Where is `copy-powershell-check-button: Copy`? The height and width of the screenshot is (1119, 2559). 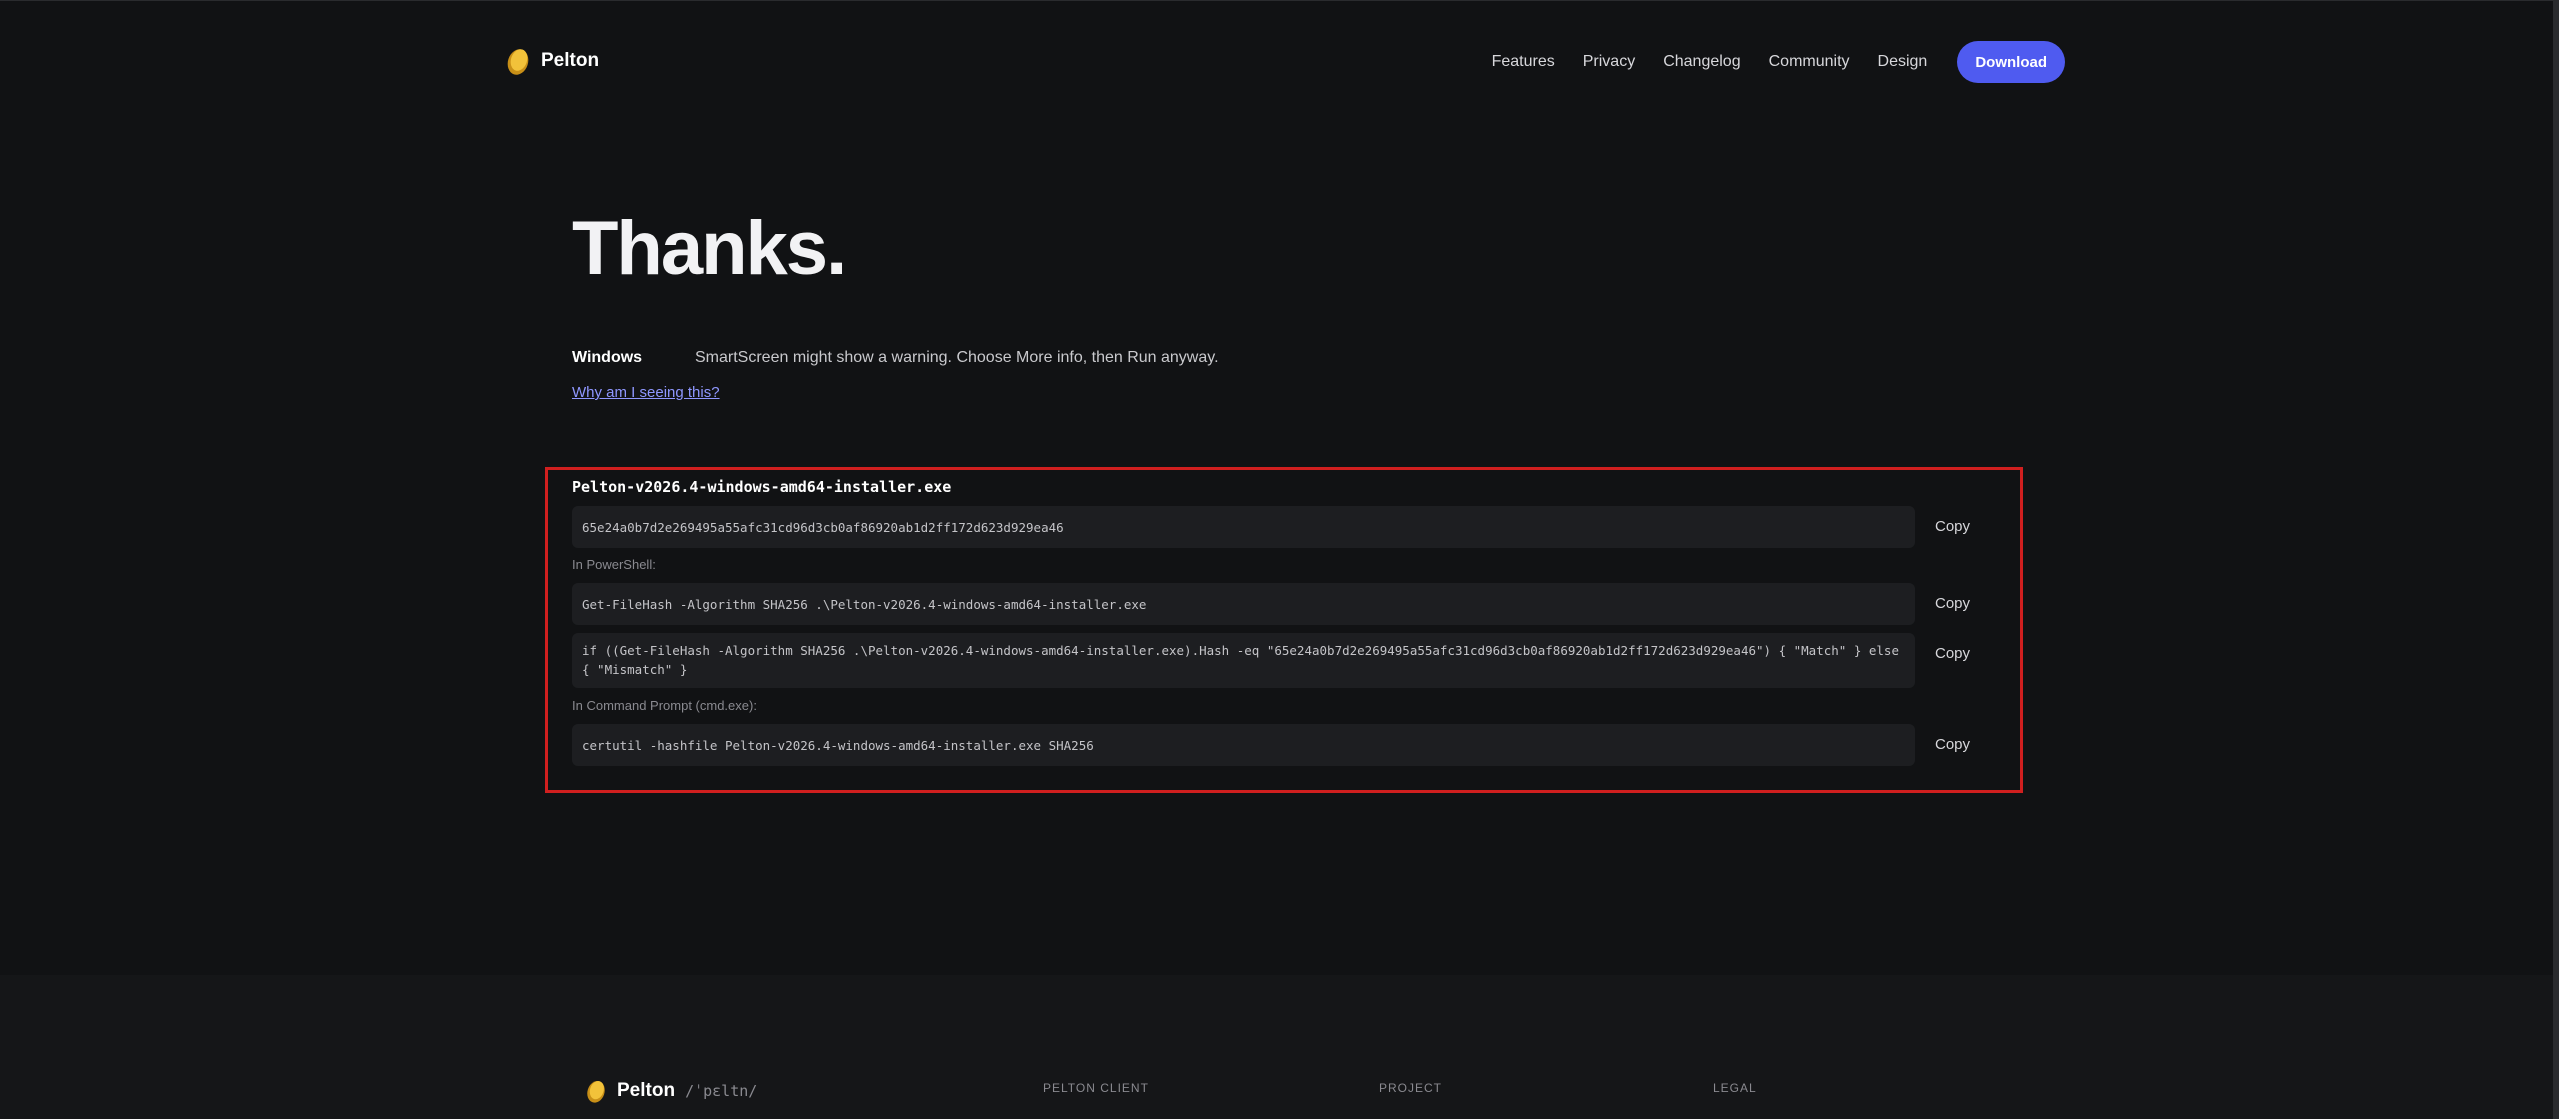
copy-powershell-check-button: Copy is located at coordinates (1952, 653).